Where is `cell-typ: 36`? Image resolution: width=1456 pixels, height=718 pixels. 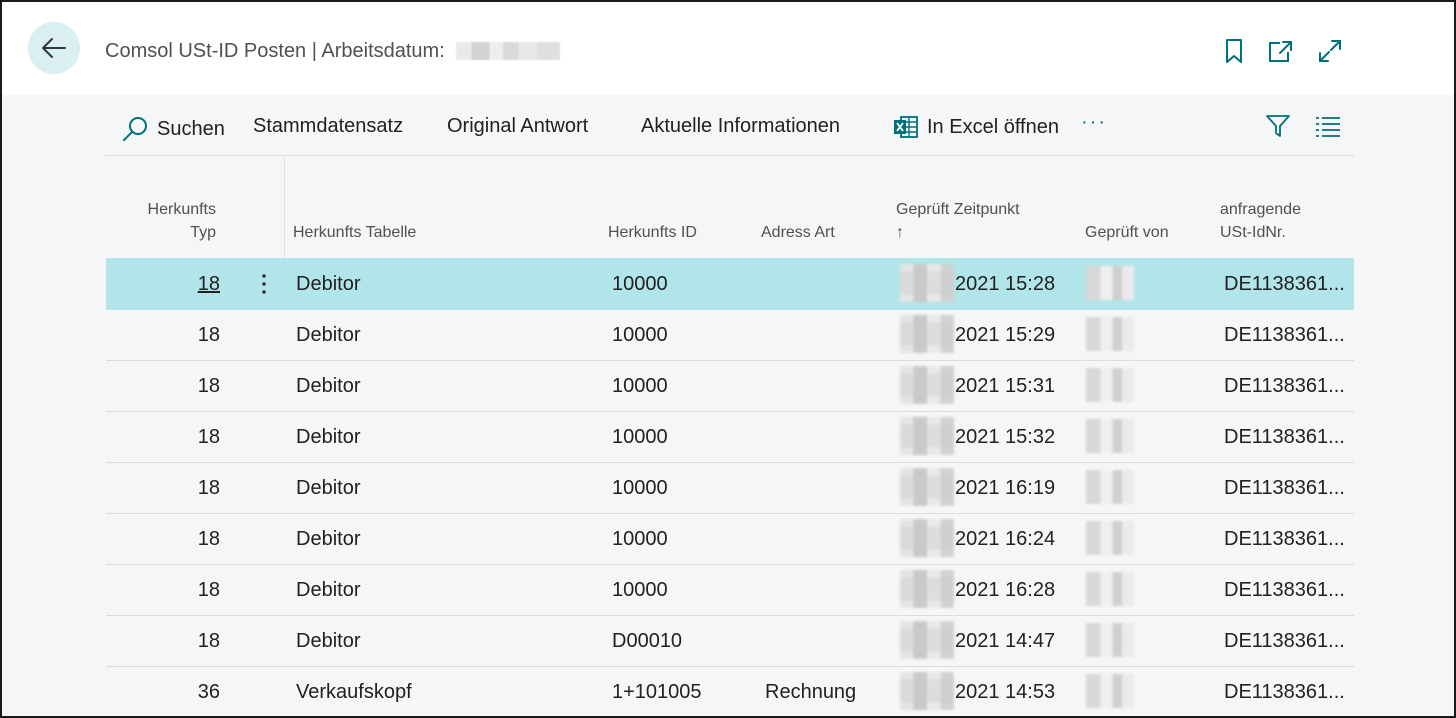 cell-typ: 36 is located at coordinates (208, 692).